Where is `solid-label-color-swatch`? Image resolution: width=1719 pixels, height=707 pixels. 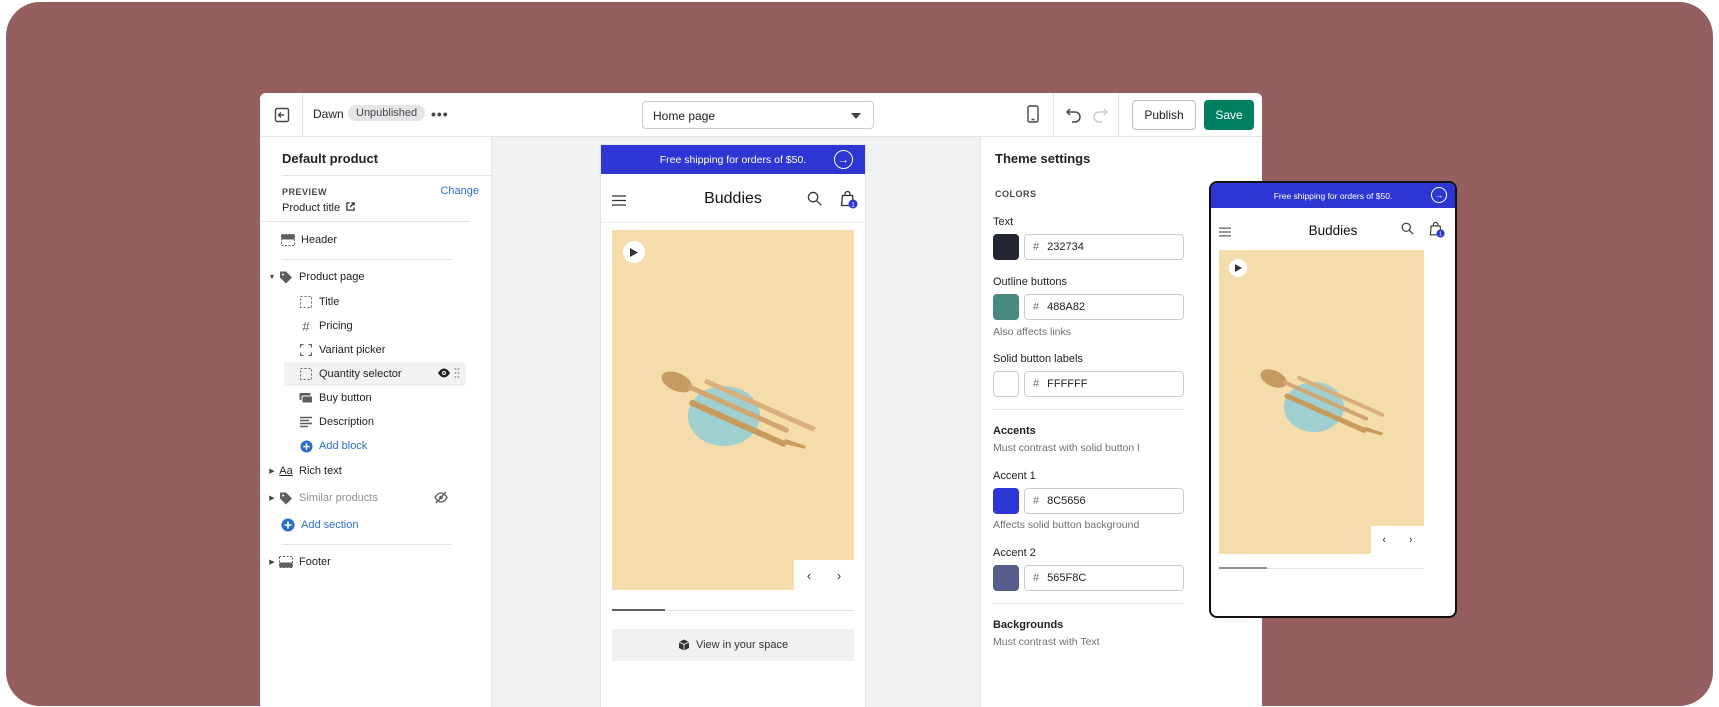
solid-label-color-swatch is located at coordinates (1006, 384).